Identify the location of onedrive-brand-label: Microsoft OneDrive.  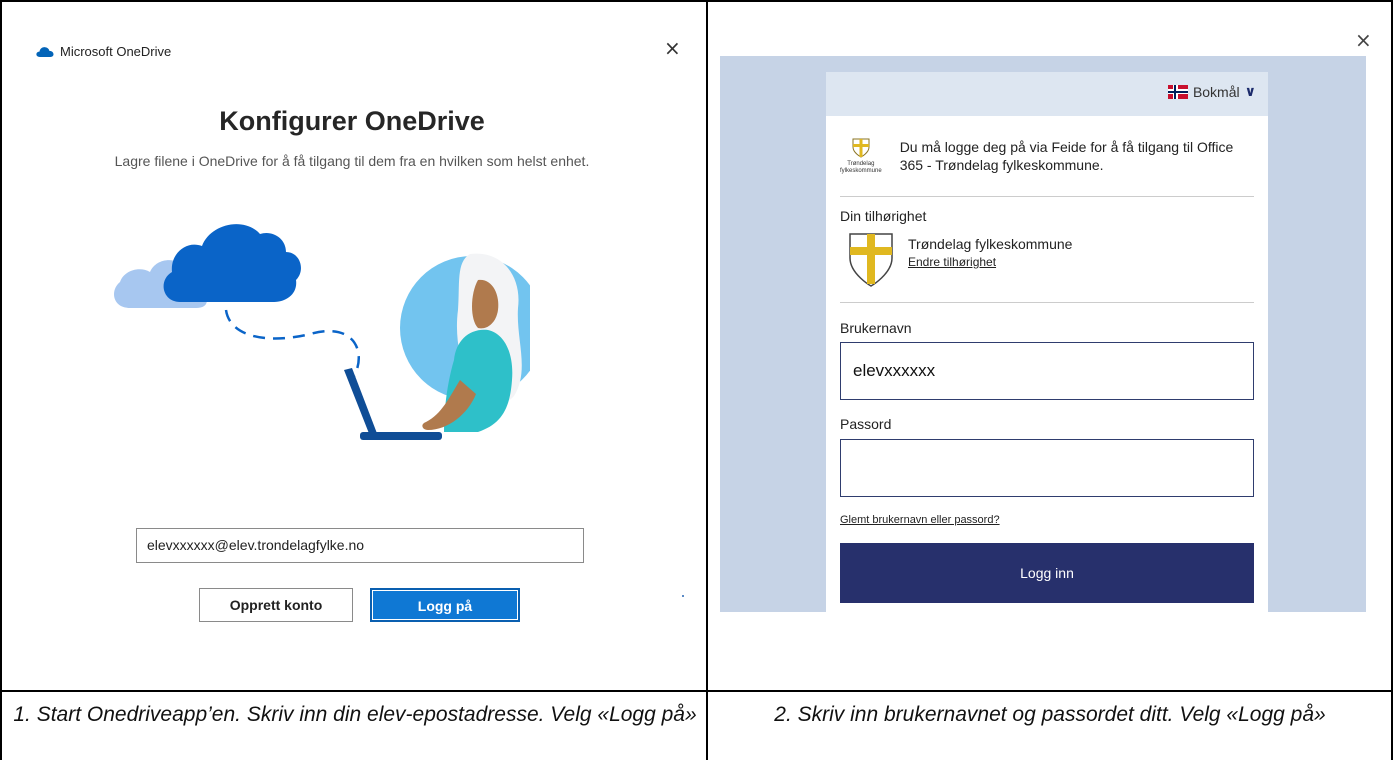
(116, 51).